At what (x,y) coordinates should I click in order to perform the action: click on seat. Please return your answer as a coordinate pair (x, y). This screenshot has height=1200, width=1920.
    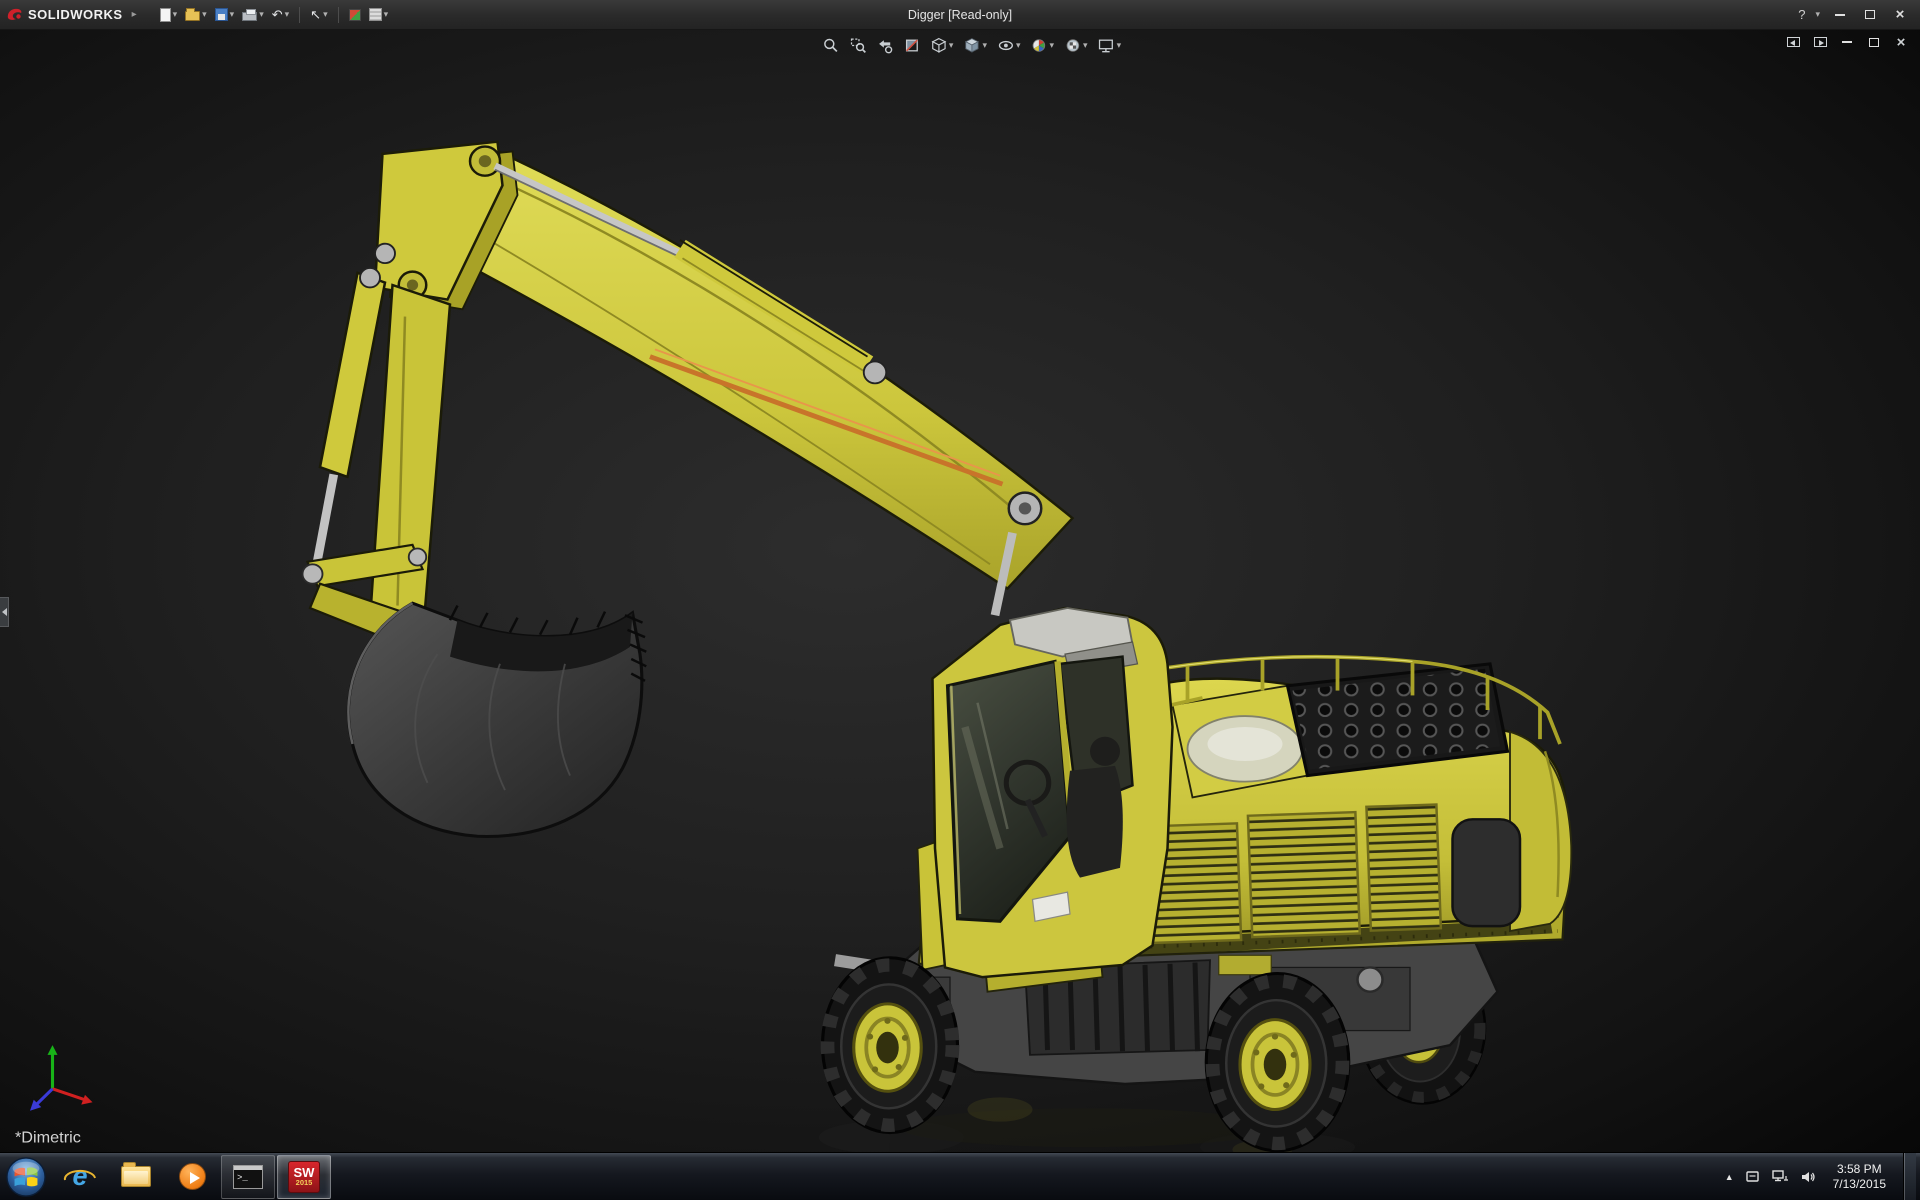
    Looking at the image, I should click on (1094, 821).